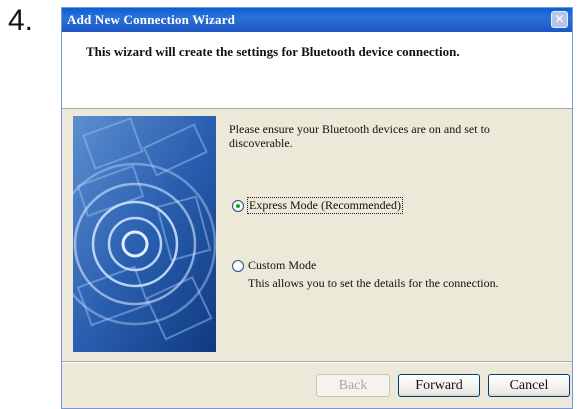 The width and height of the screenshot is (577, 409). What do you see at coordinates (529, 385) in the screenshot?
I see `cancel-button: Cancel` at bounding box center [529, 385].